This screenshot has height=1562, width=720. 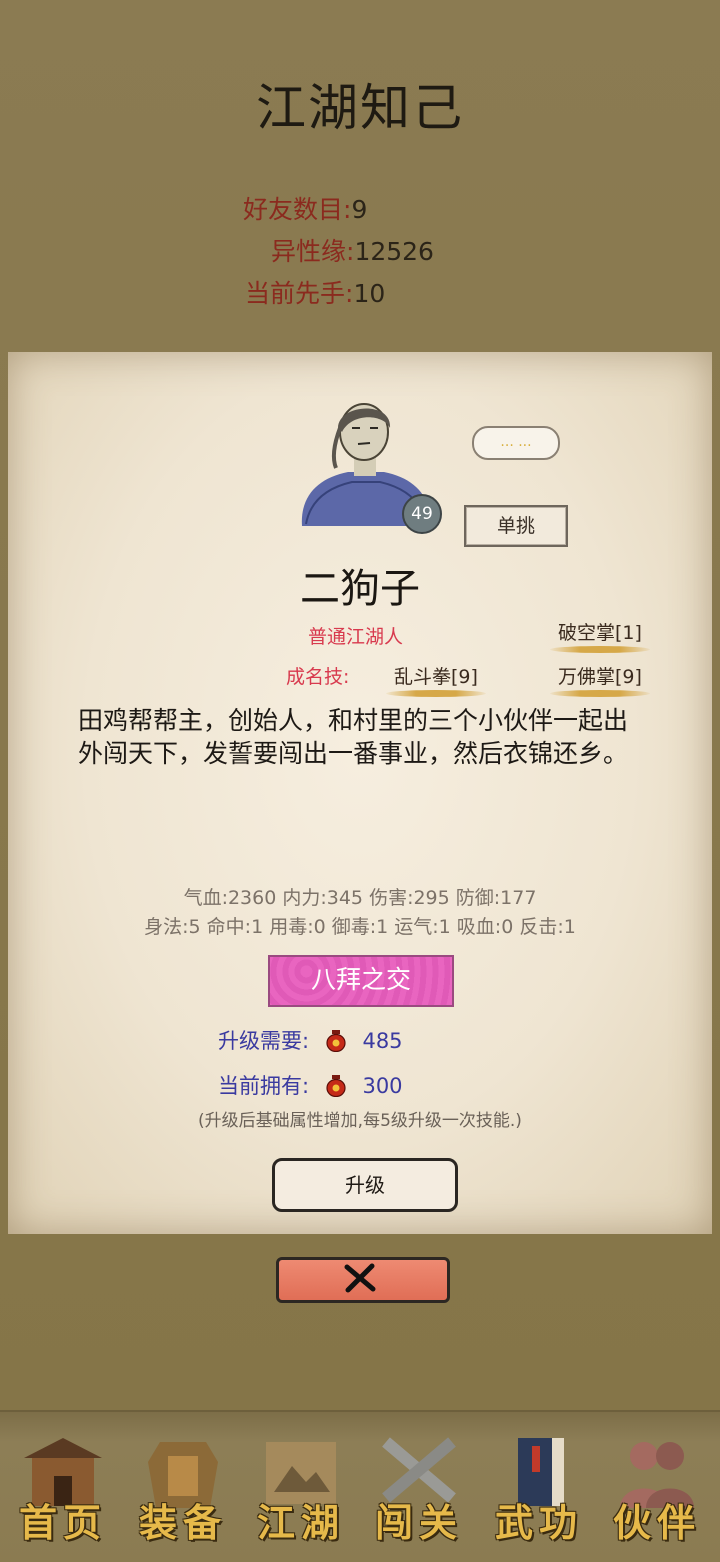 What do you see at coordinates (656, 1522) in the screenshot?
I see `nav-label: 伙伴` at bounding box center [656, 1522].